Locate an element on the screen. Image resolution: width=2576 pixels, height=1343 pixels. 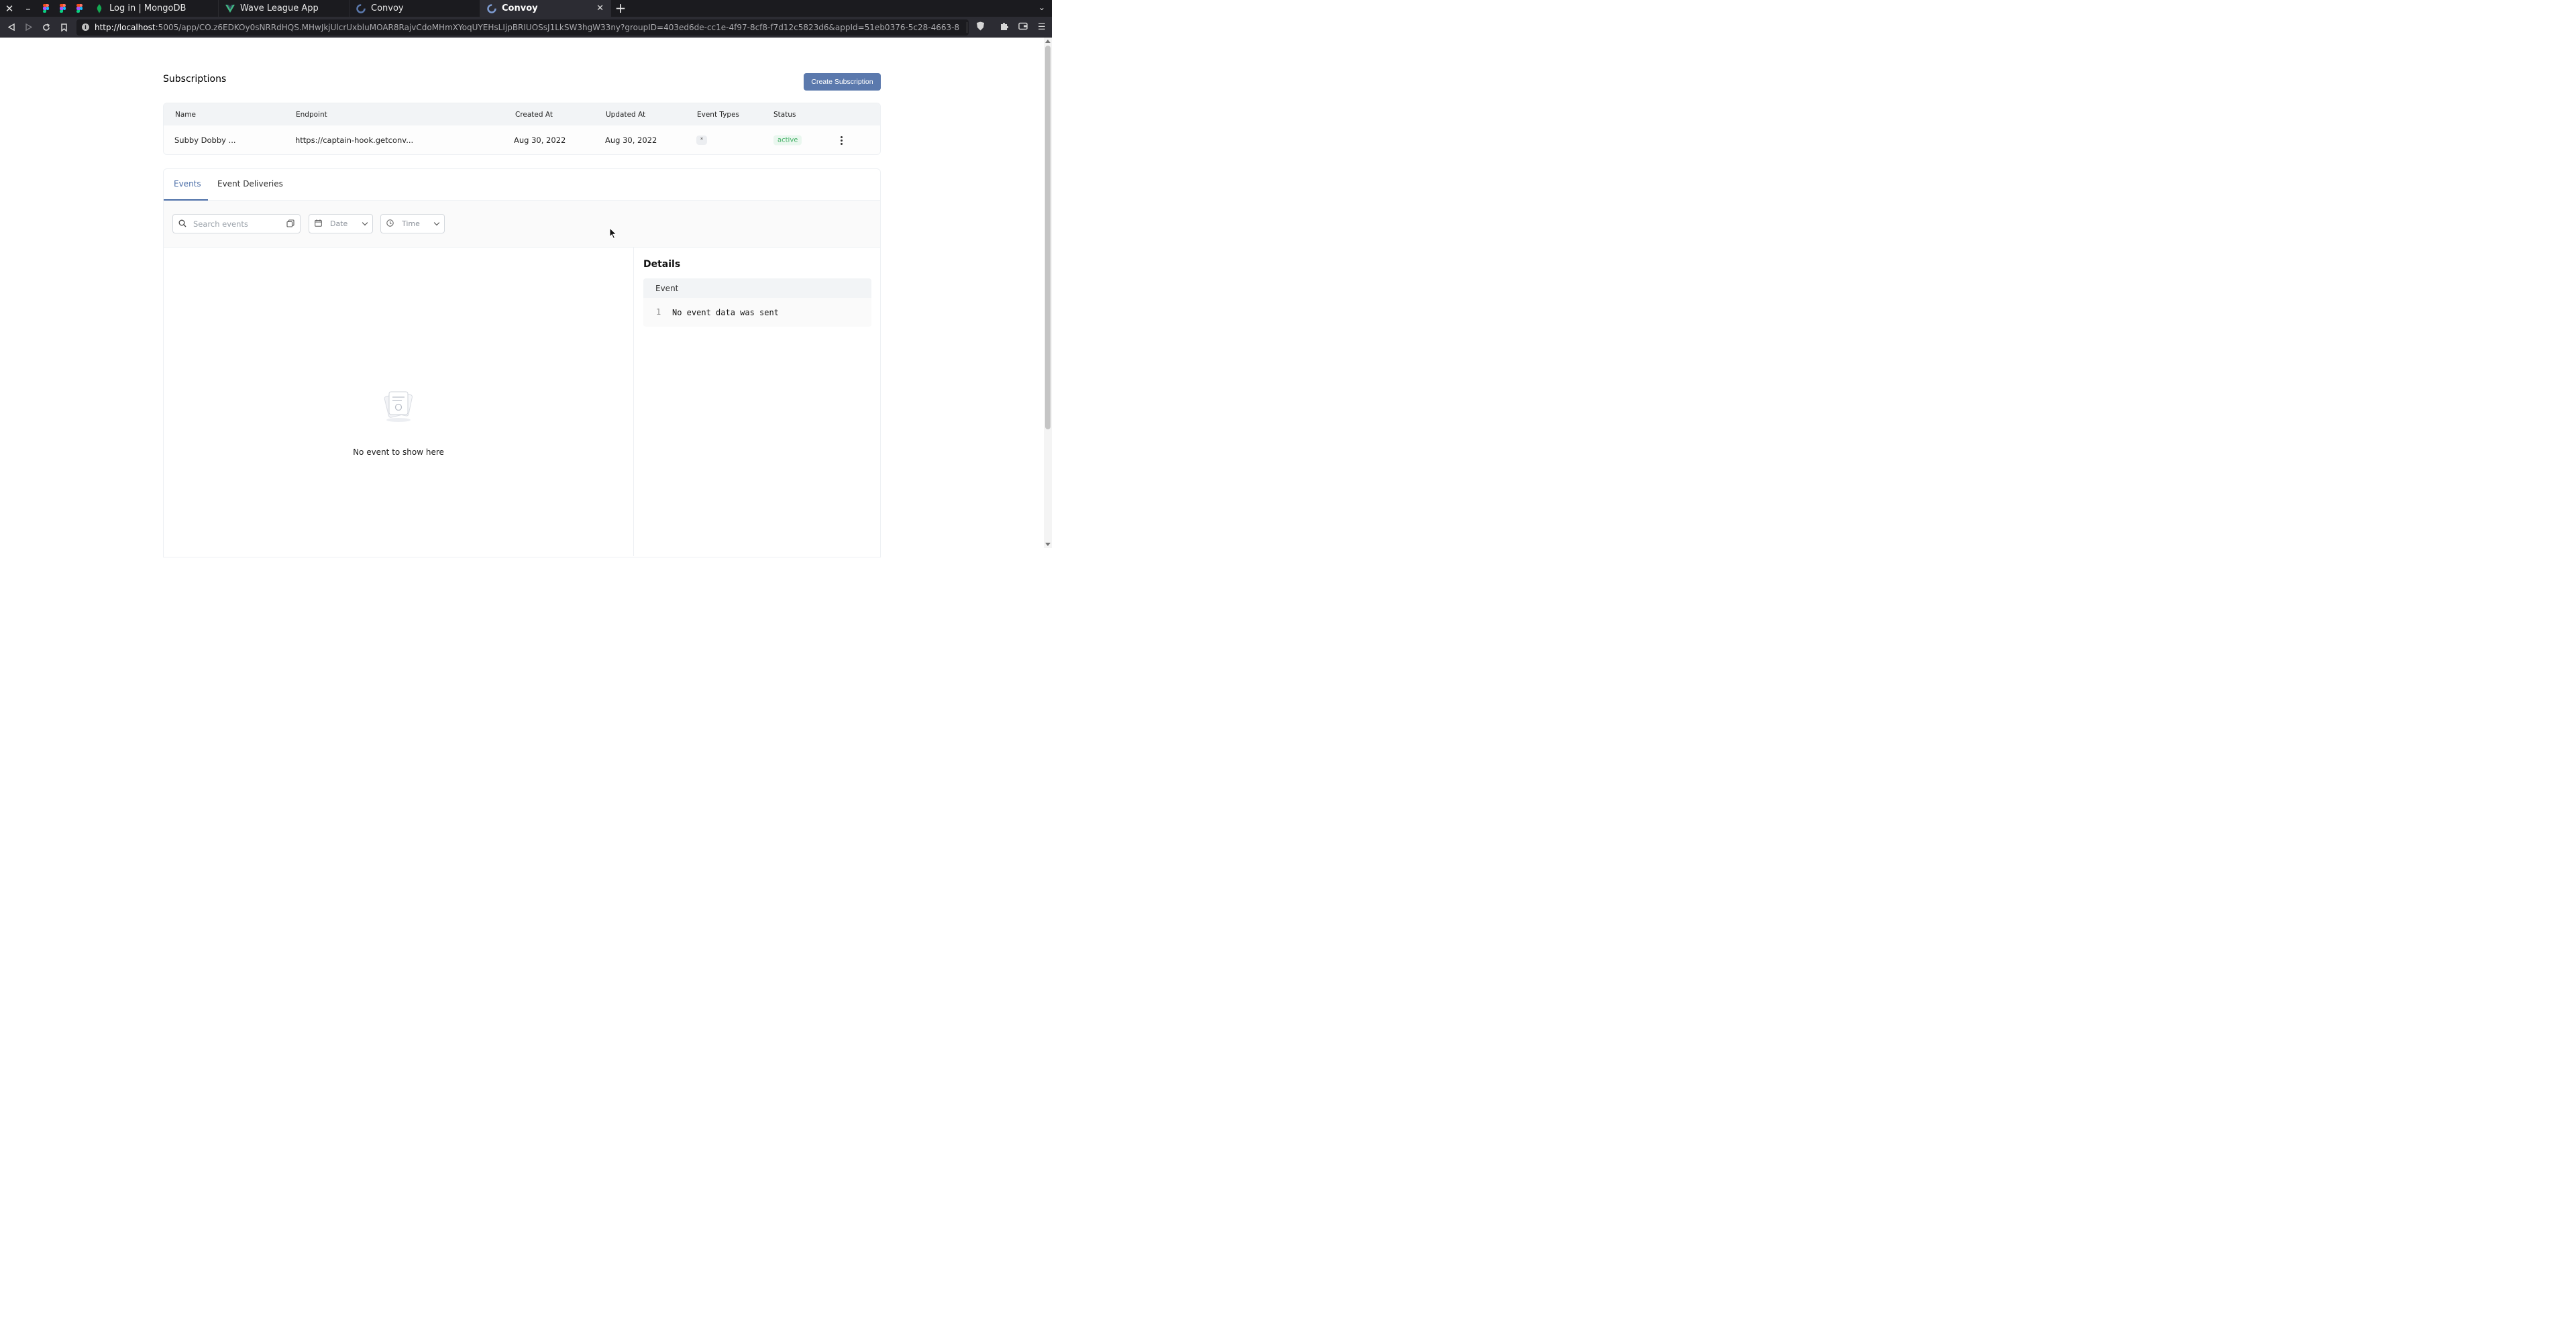
search-events-box is located at coordinates (236, 223).